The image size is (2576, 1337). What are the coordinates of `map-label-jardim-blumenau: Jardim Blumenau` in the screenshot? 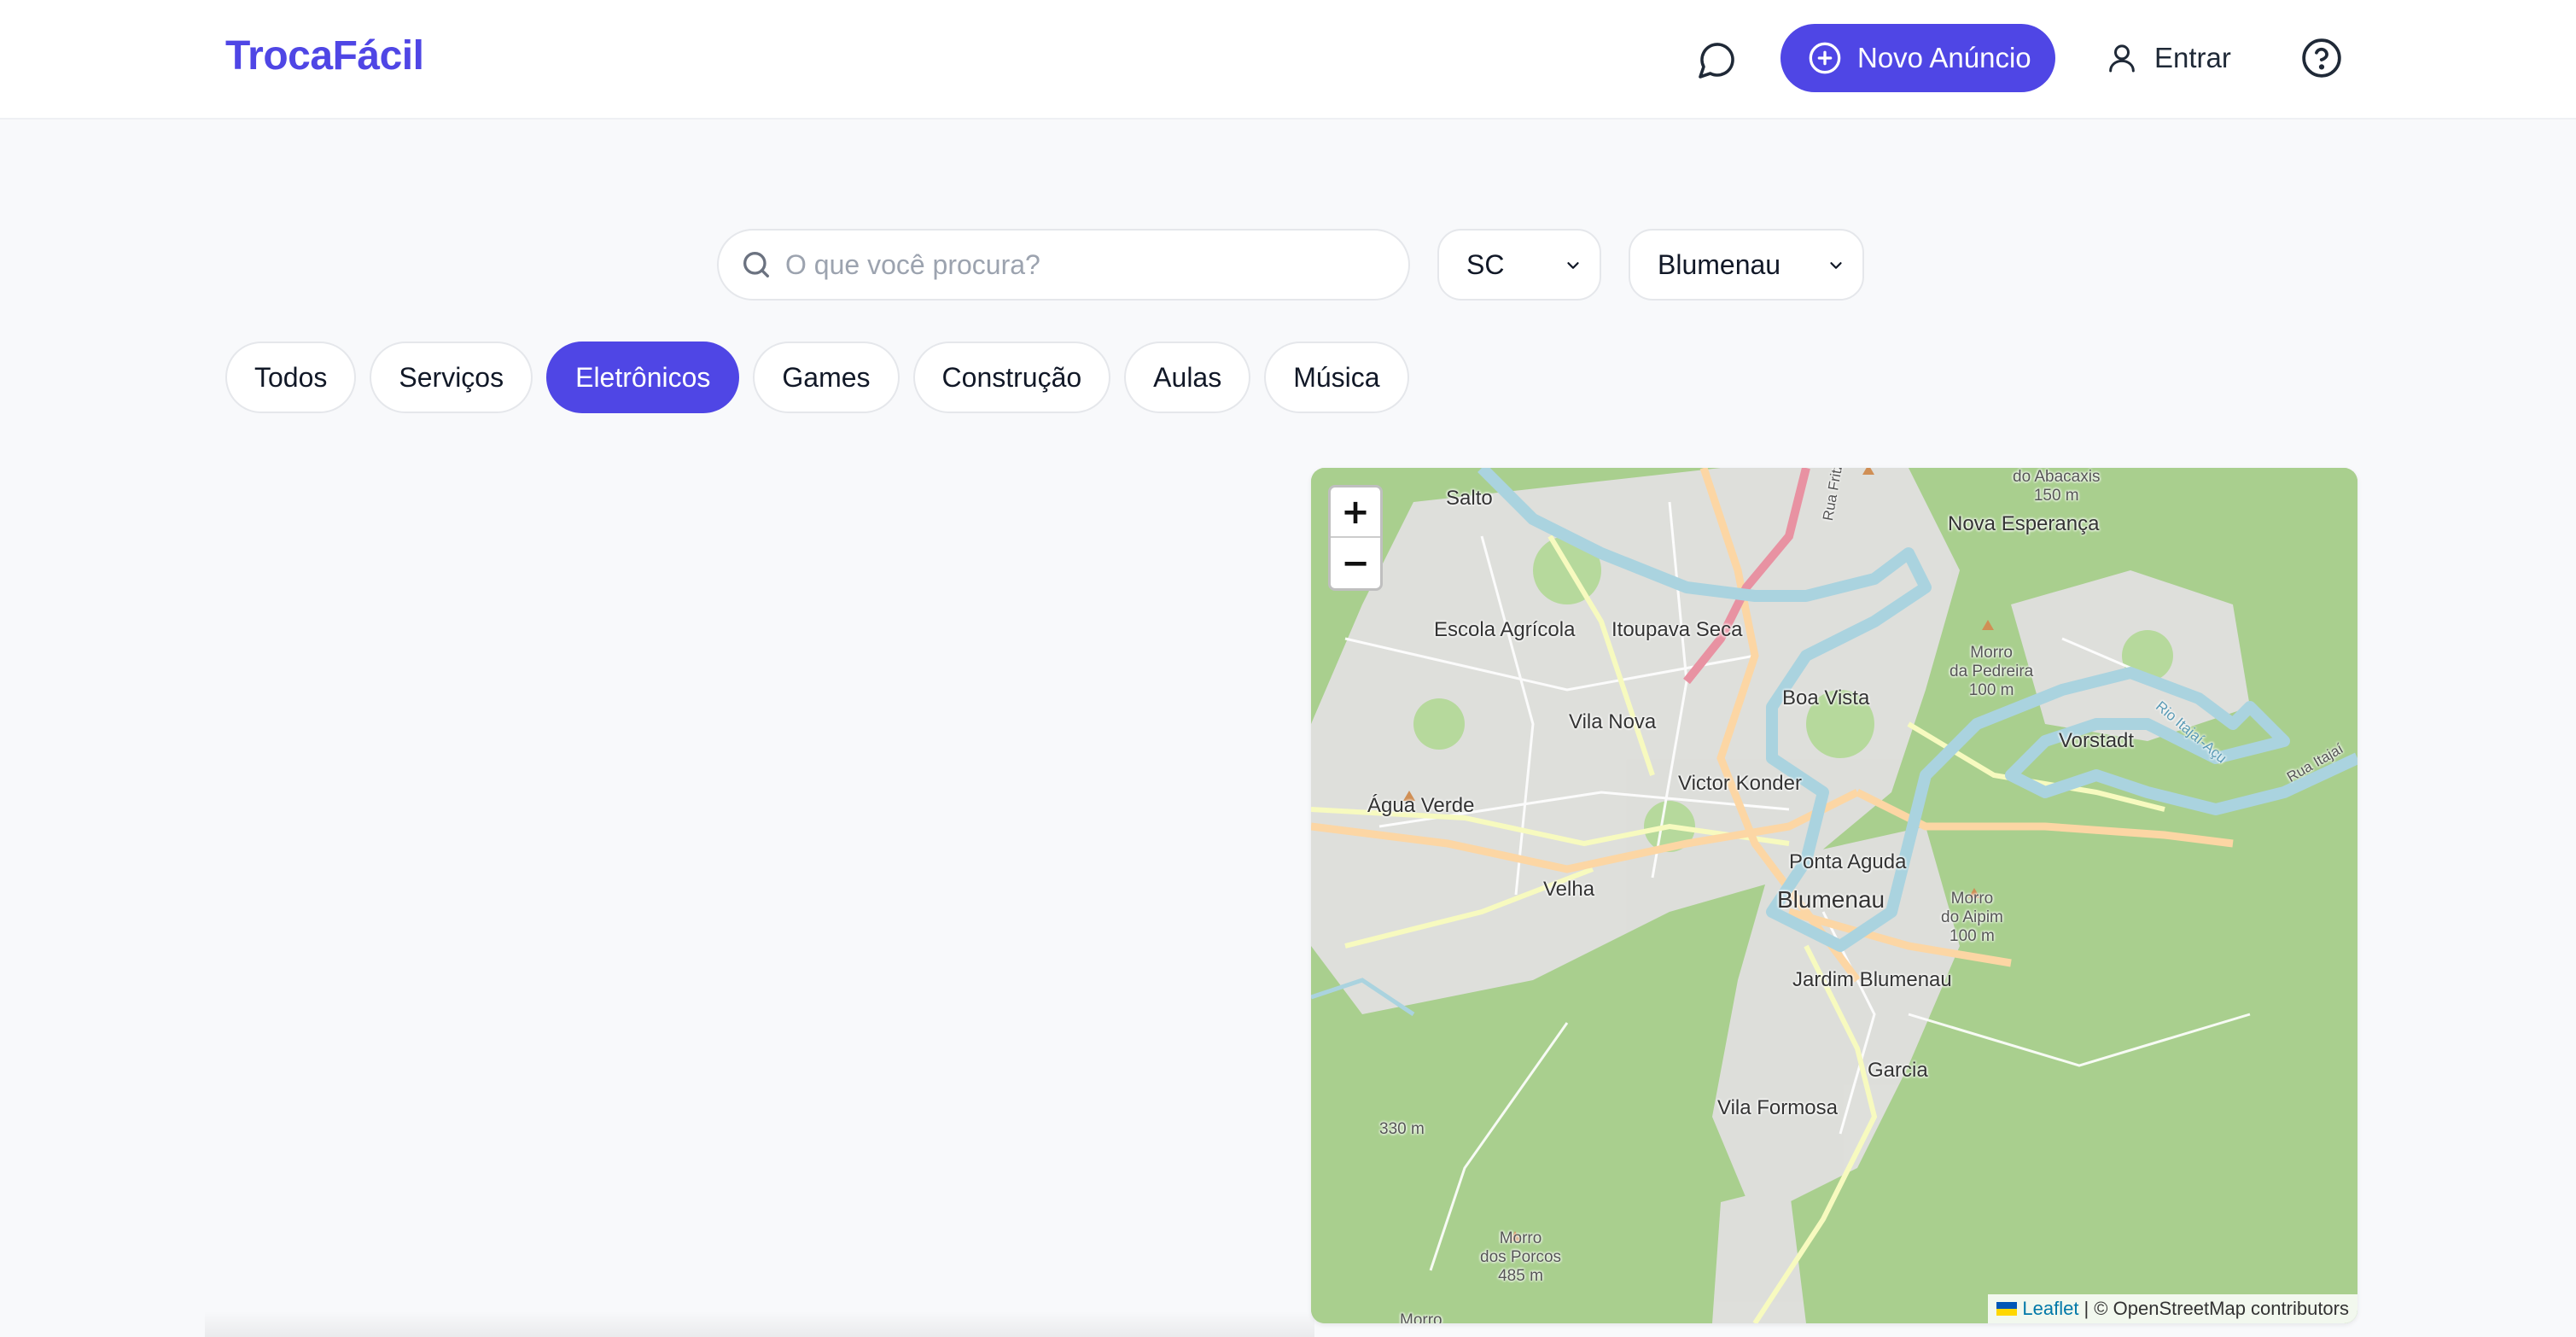 It's located at (1872, 979).